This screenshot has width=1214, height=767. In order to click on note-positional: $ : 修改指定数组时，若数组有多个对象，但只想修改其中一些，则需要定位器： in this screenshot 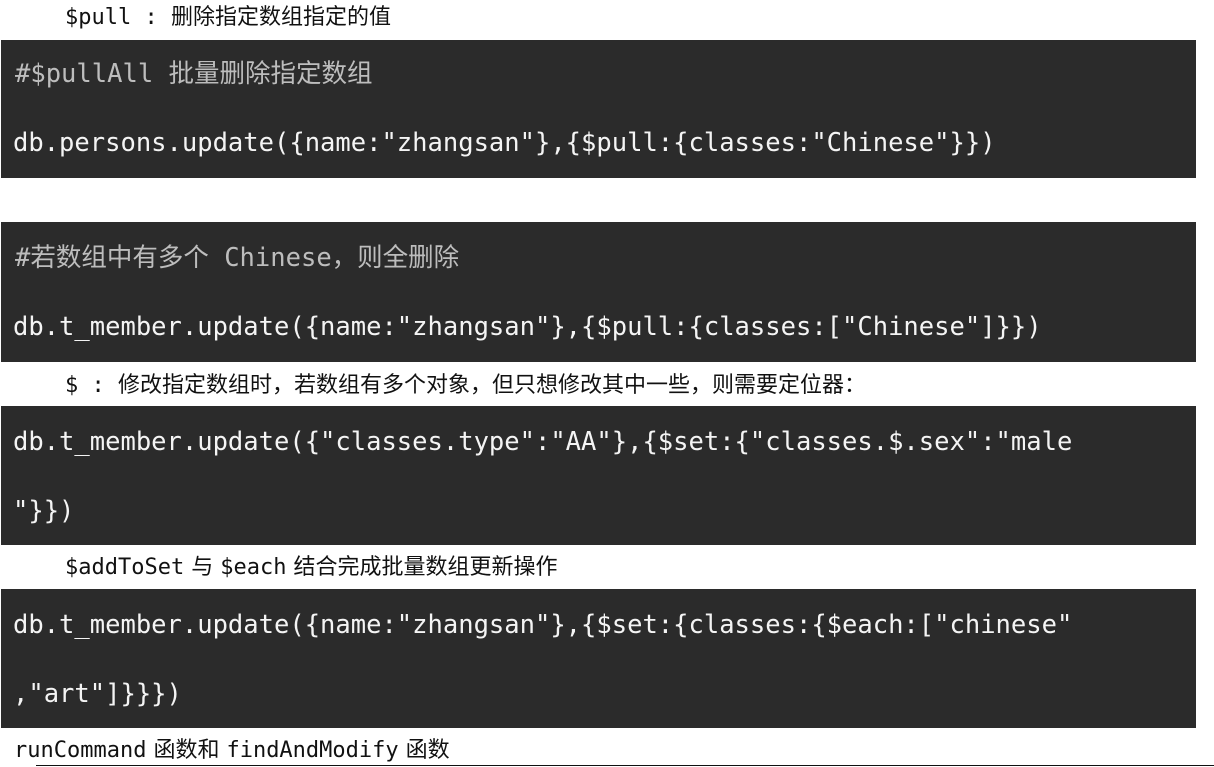, I will do `click(465, 386)`.